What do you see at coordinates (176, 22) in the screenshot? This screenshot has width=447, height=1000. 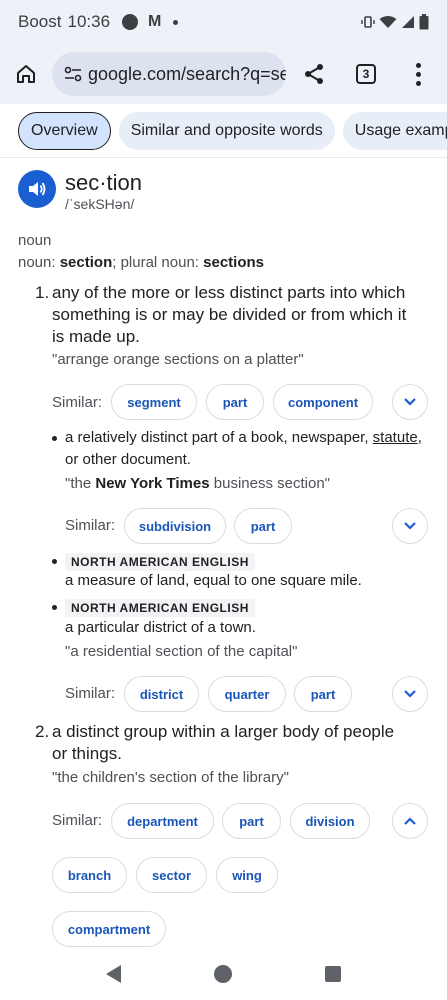 I see `more-notifications-icon` at bounding box center [176, 22].